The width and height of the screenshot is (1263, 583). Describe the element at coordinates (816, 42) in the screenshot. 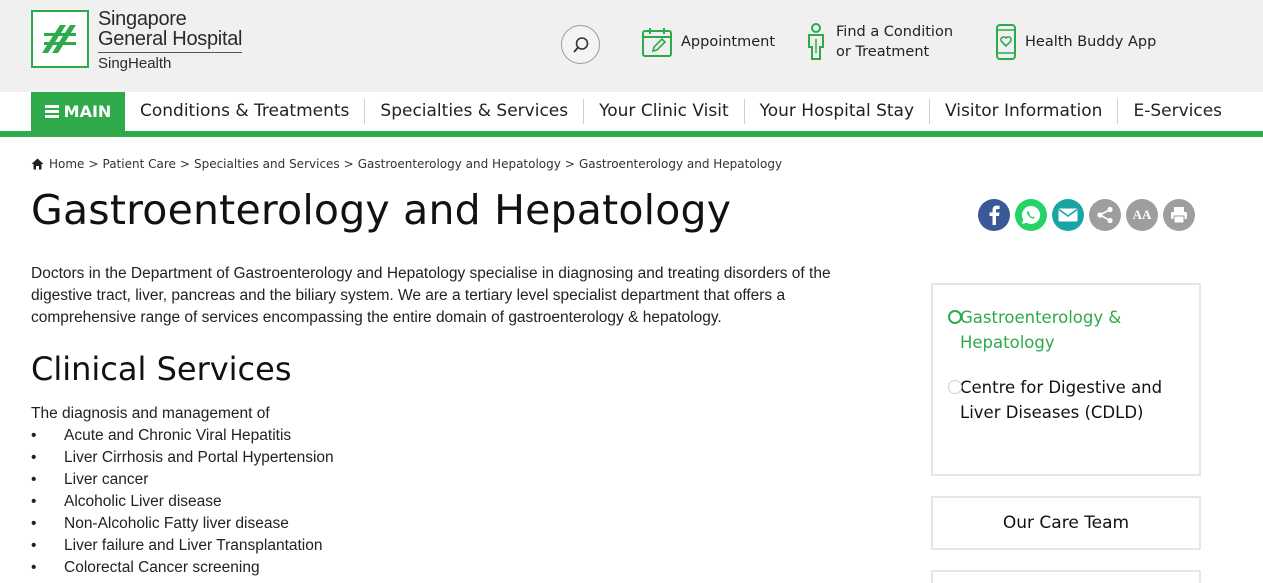

I see `person-icon` at that location.